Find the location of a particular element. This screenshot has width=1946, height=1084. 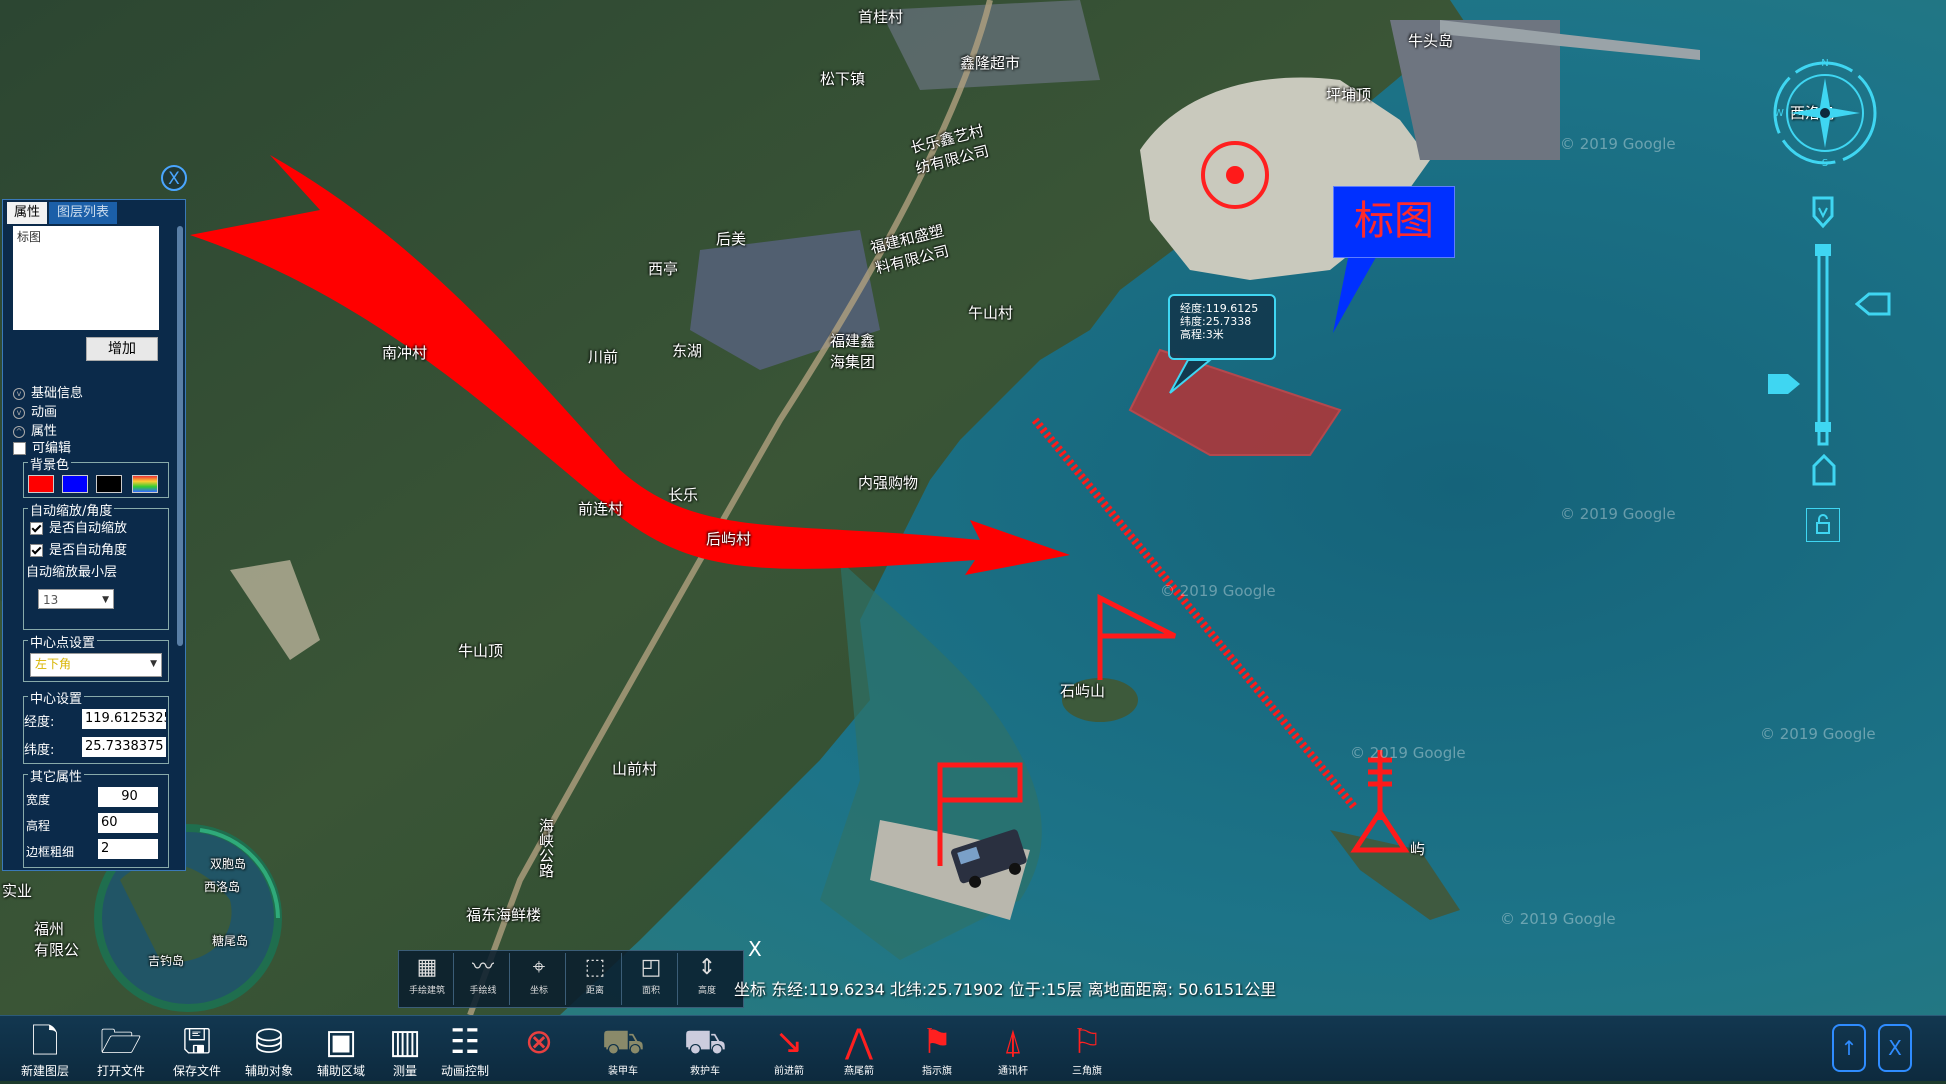

longitude-field: 119.6125325 is located at coordinates (124, 719).